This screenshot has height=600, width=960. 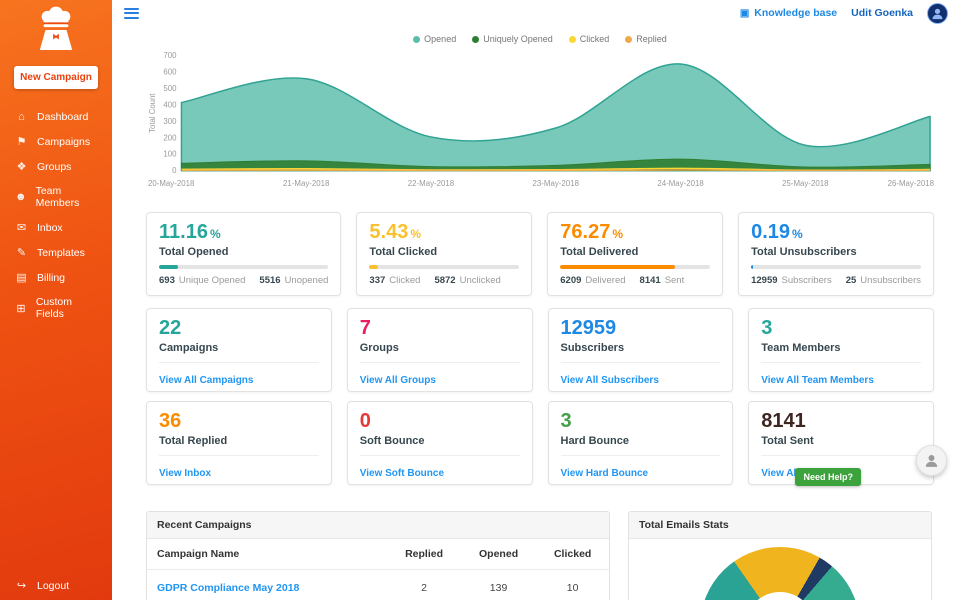 What do you see at coordinates (605, 473) in the screenshot?
I see `view-hard-bounce-link: View Hard Bounce` at bounding box center [605, 473].